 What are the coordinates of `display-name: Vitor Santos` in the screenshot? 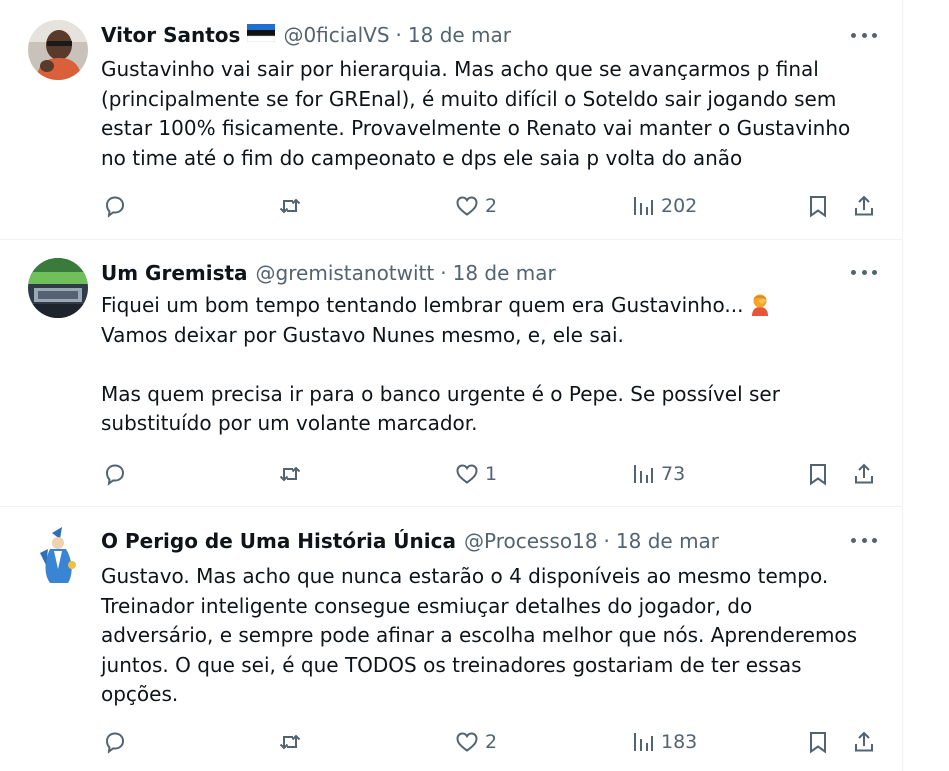 It's located at (170, 35).